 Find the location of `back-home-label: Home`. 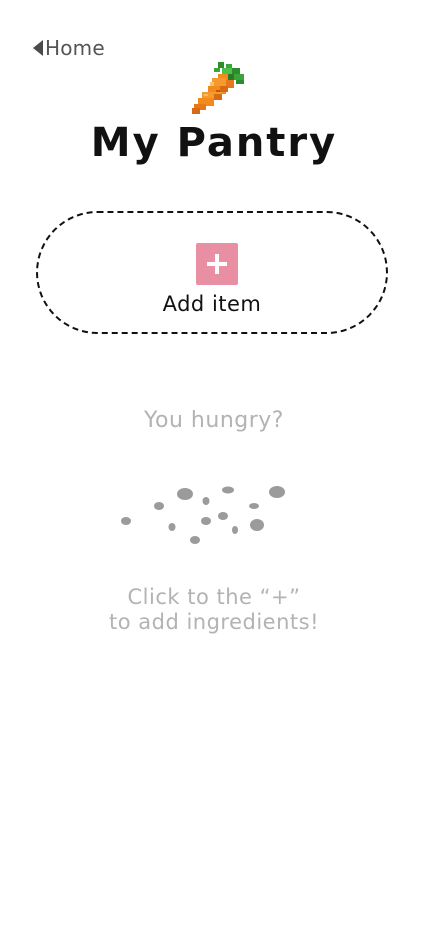

back-home-label: Home is located at coordinates (75, 48).